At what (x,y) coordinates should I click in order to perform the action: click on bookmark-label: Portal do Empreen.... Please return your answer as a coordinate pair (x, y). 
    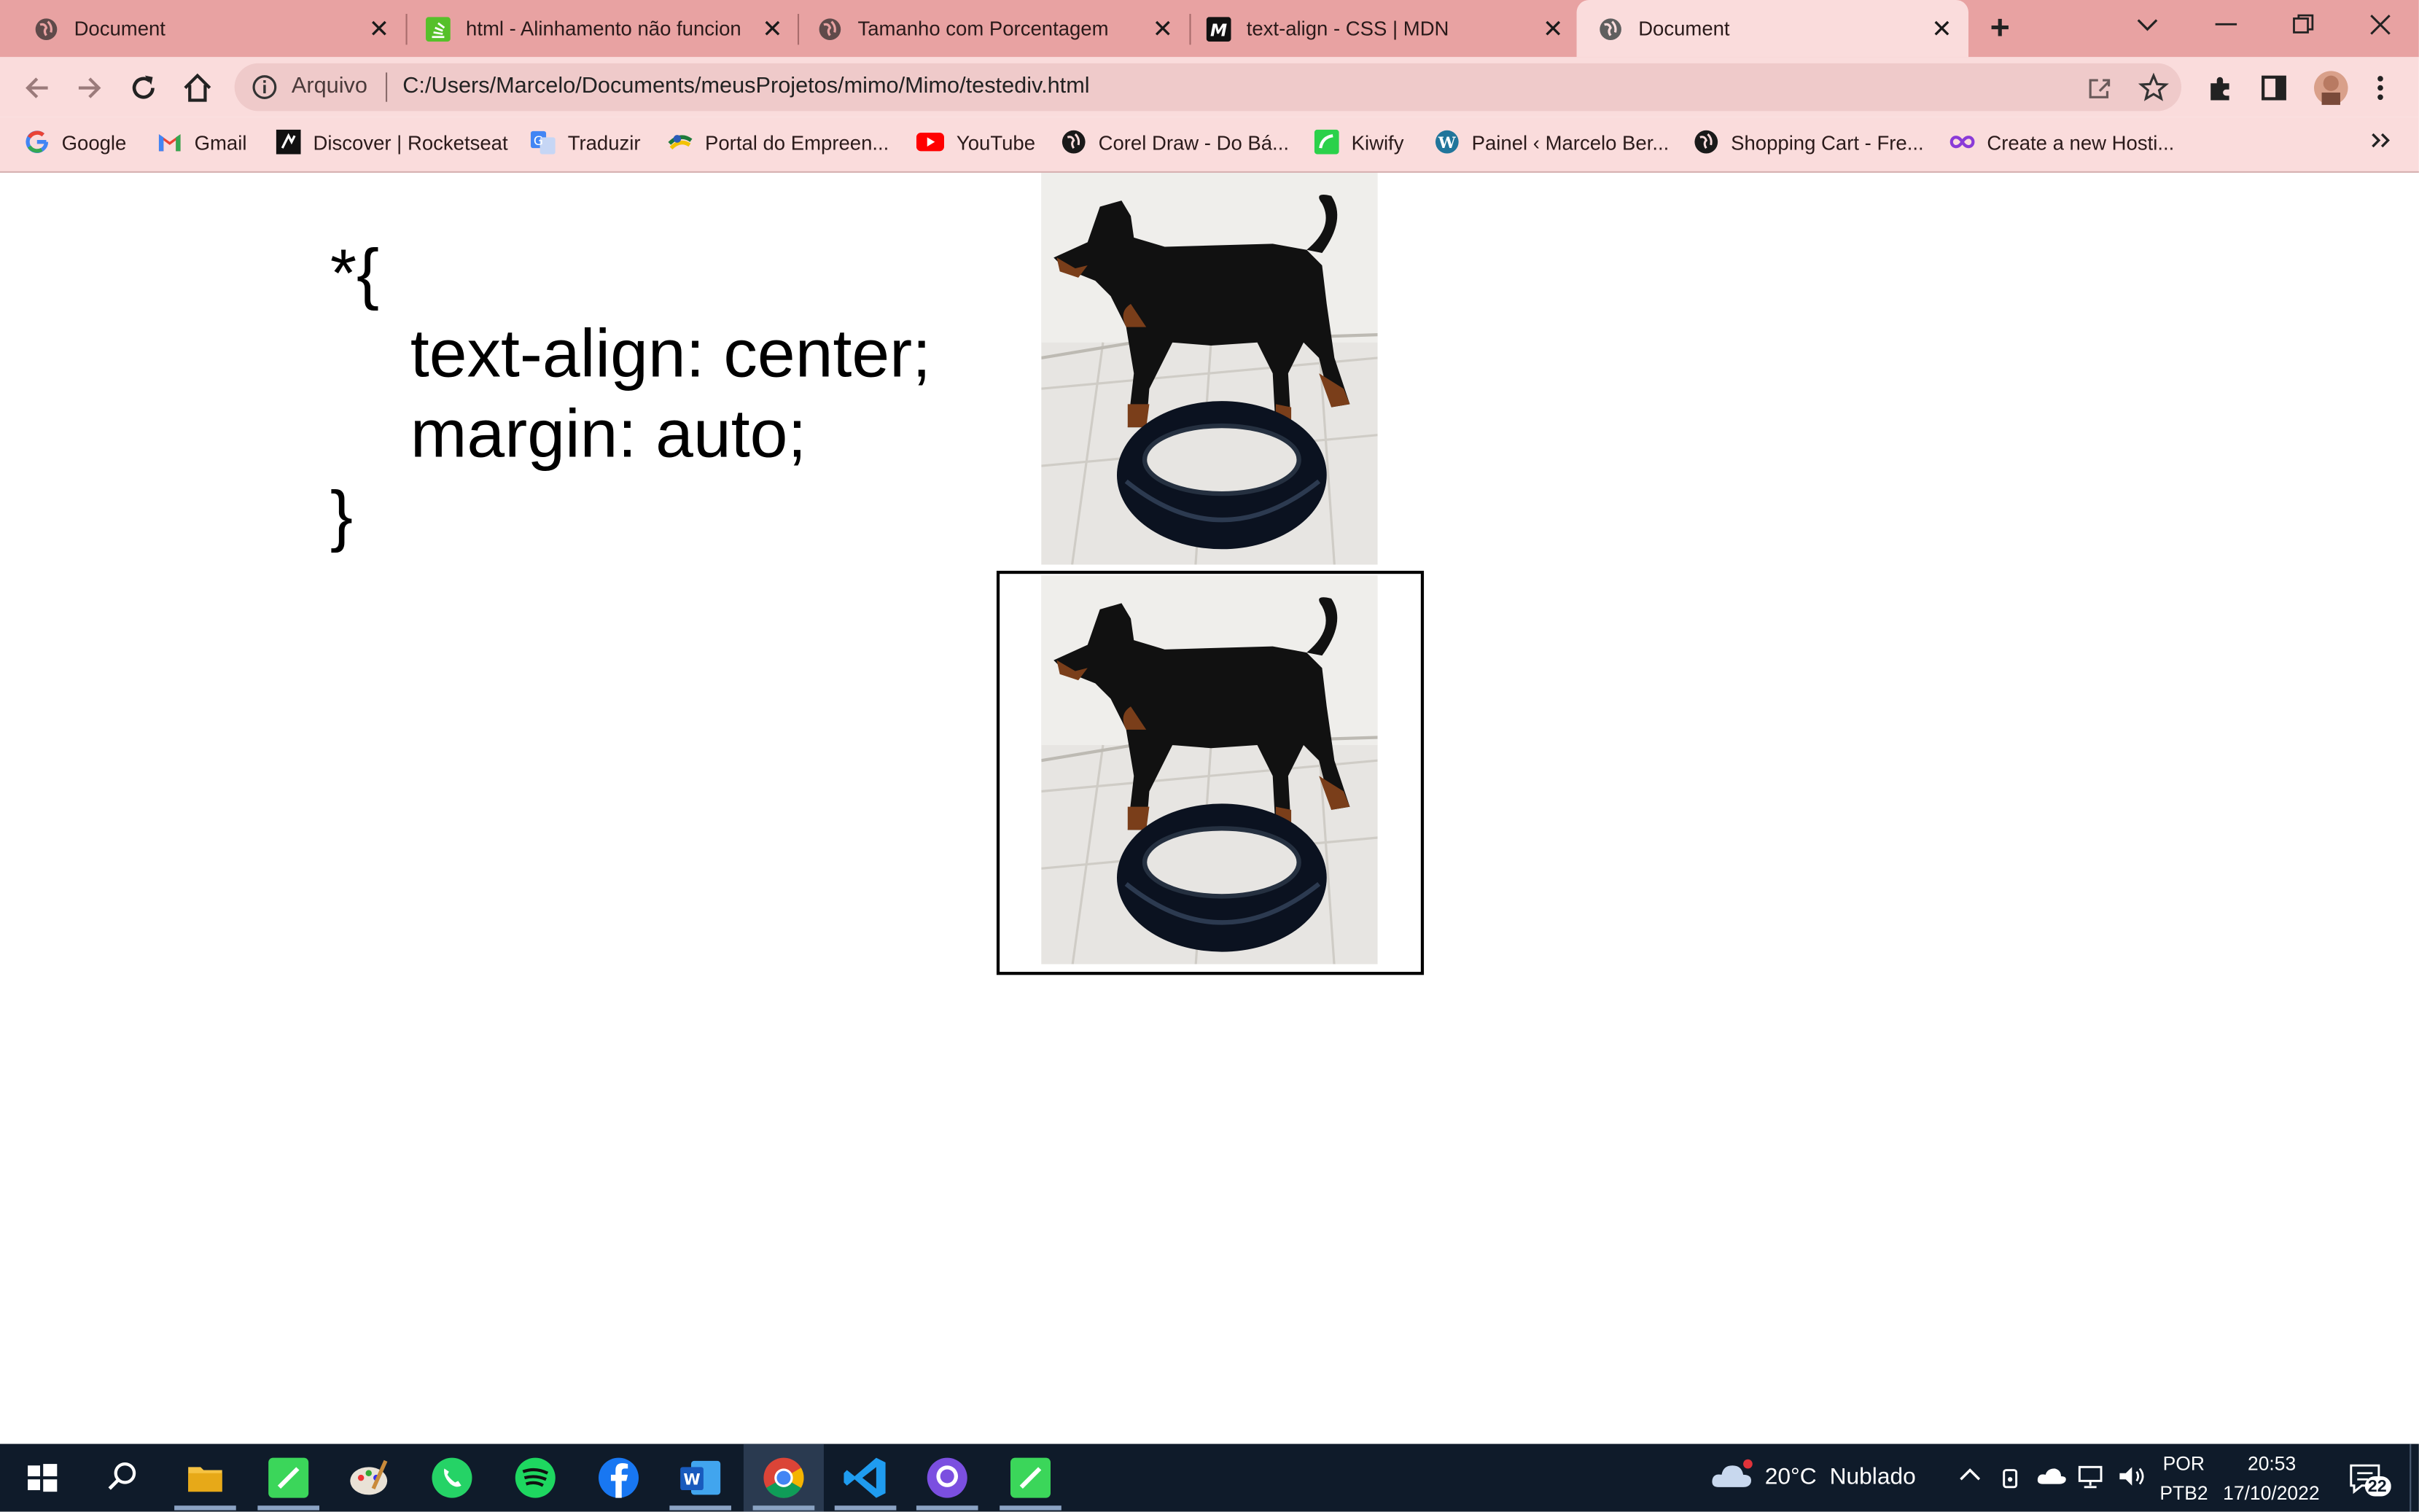
    Looking at the image, I should click on (797, 142).